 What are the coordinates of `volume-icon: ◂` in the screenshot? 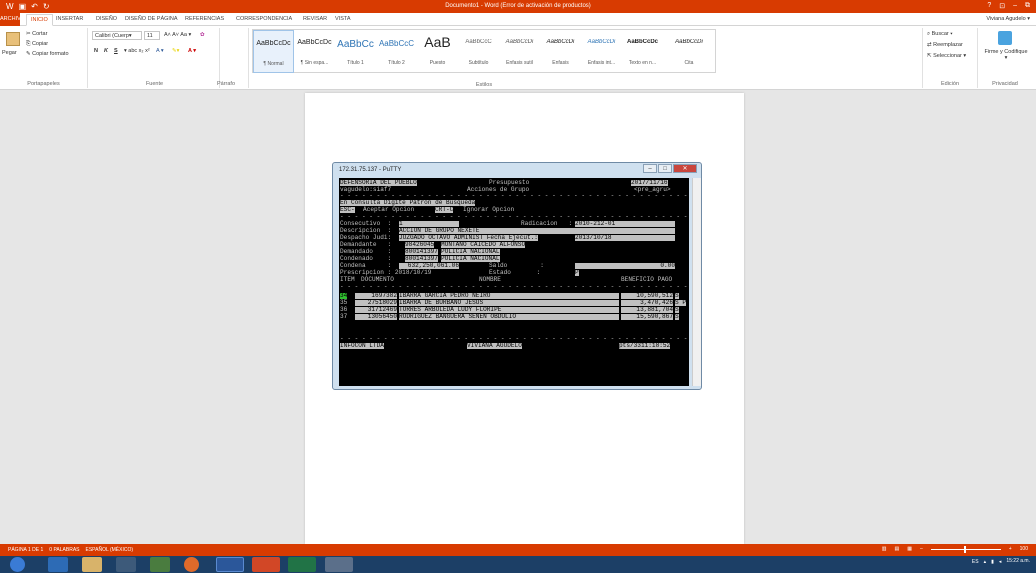 It's located at (1000, 562).